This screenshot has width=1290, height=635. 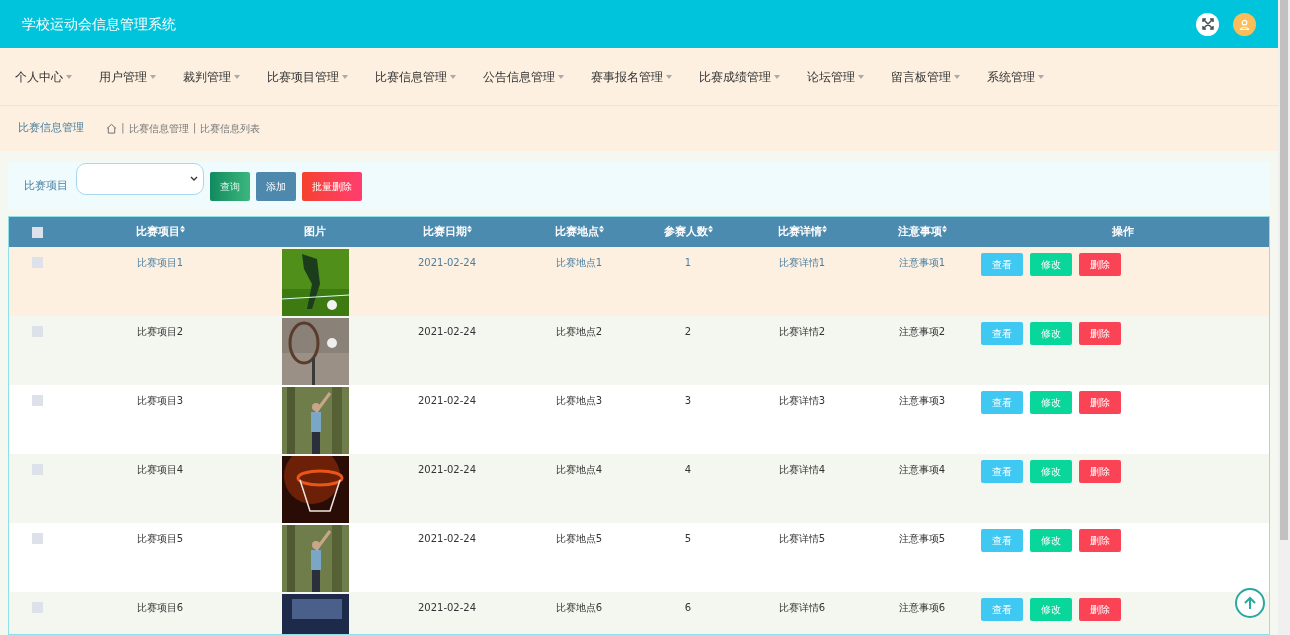 What do you see at coordinates (835, 76) in the screenshot?
I see `nav-menu-item: 论坛管理` at bounding box center [835, 76].